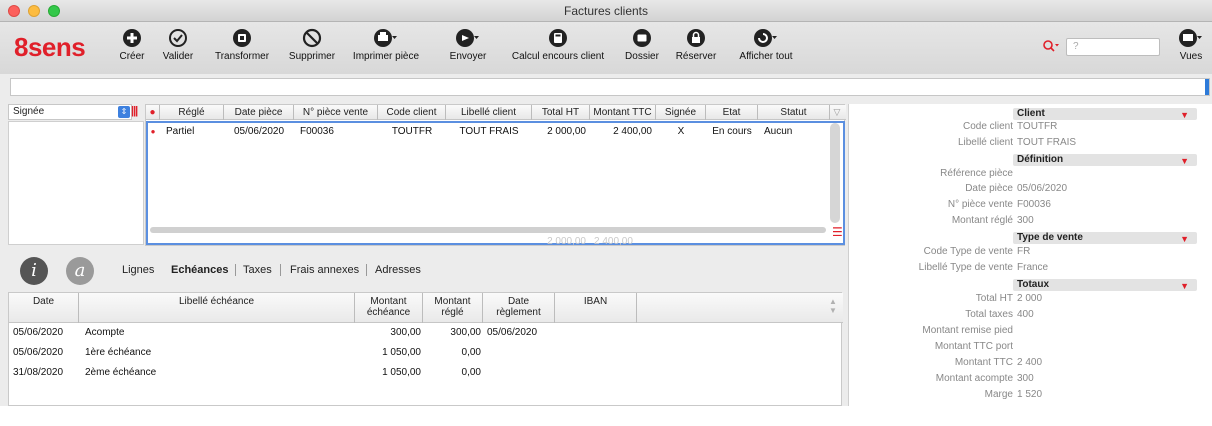  Describe the element at coordinates (1046, 142) in the screenshot. I see `value-libelle-client: TOUT FRAIS` at that location.